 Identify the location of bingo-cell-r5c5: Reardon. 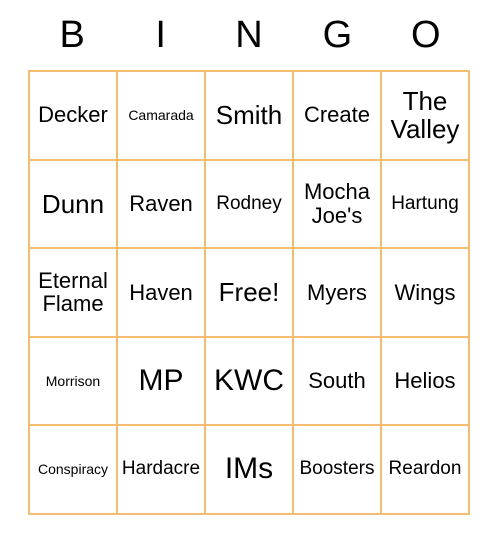
(426, 470).